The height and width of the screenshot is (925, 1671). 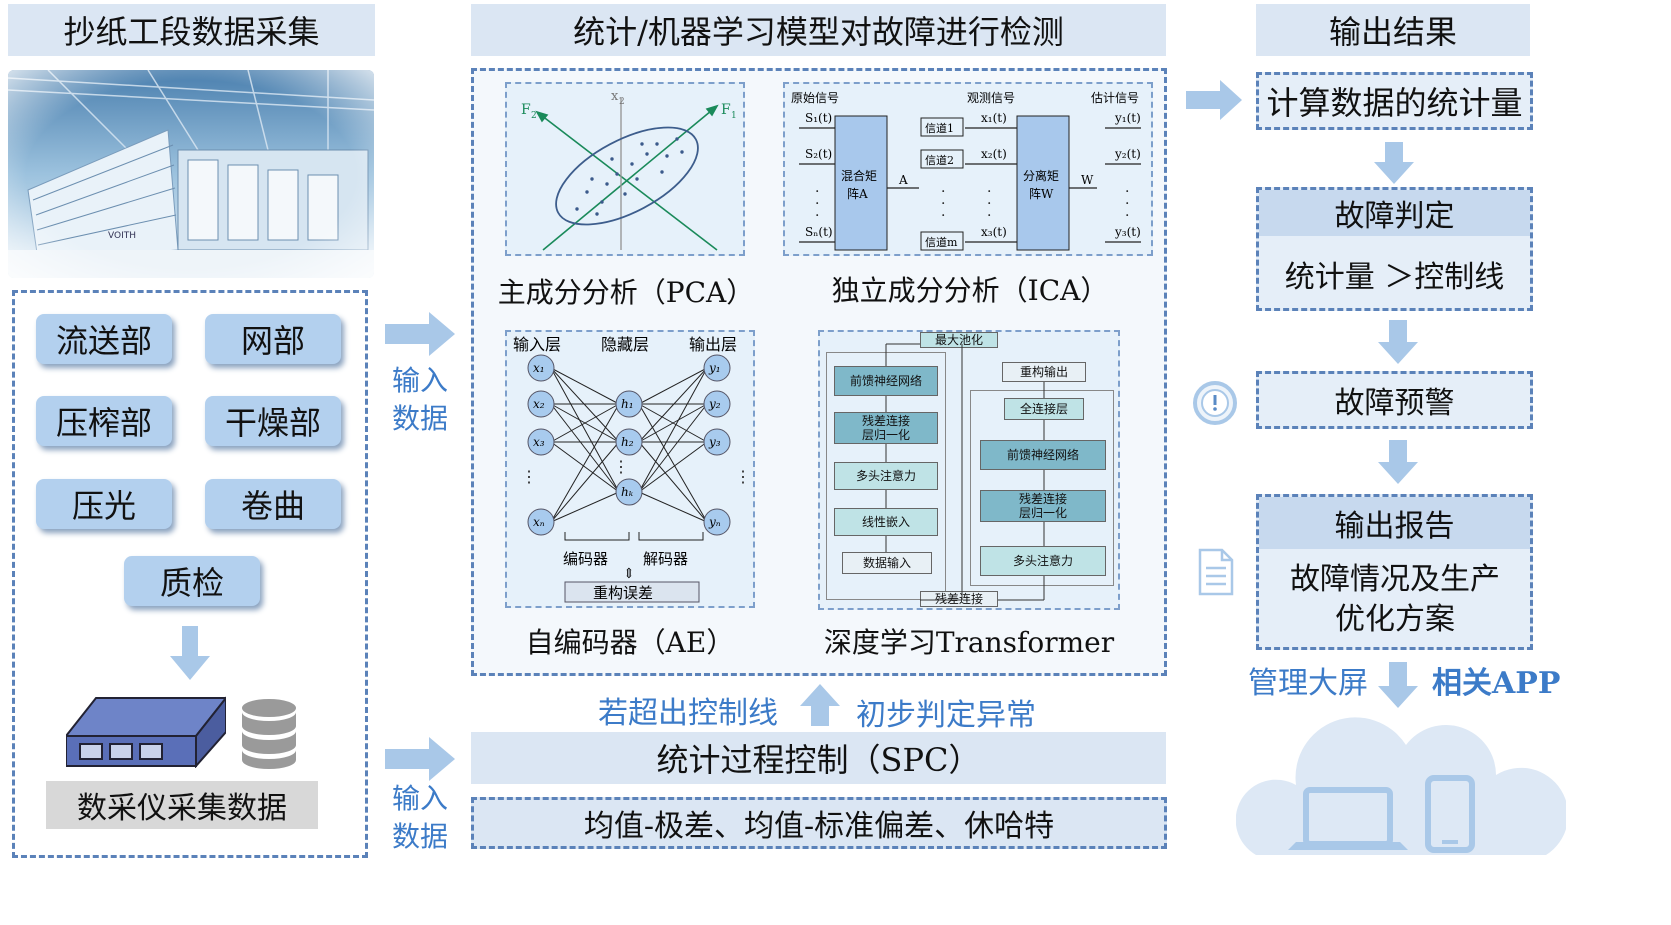 I want to click on factory-photo: VOITH, so click(x=191, y=174).